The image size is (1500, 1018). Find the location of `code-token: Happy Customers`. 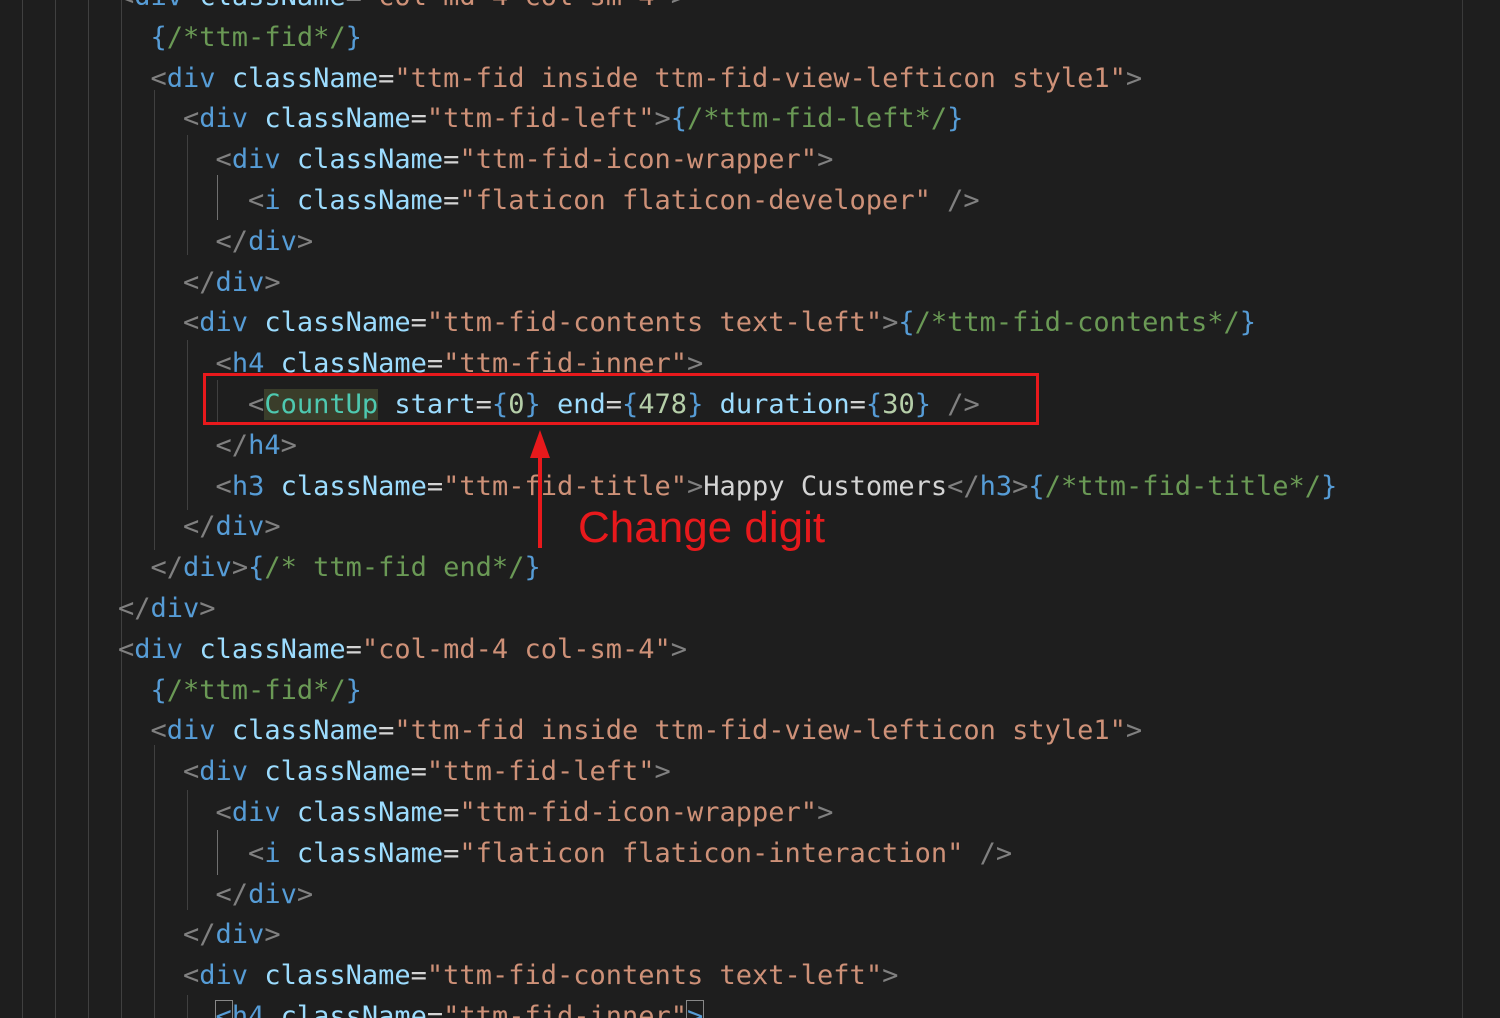

code-token: Happy Customers is located at coordinates (825, 486).